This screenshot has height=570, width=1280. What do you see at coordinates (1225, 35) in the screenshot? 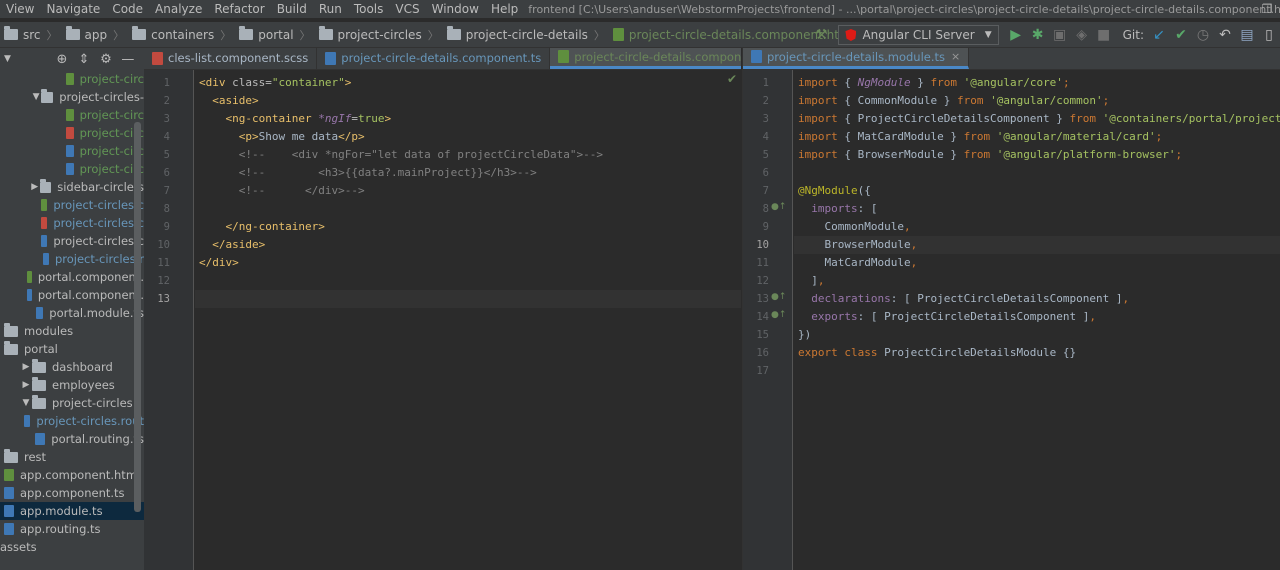
I see `git-rollback-icon: ↶` at bounding box center [1225, 35].